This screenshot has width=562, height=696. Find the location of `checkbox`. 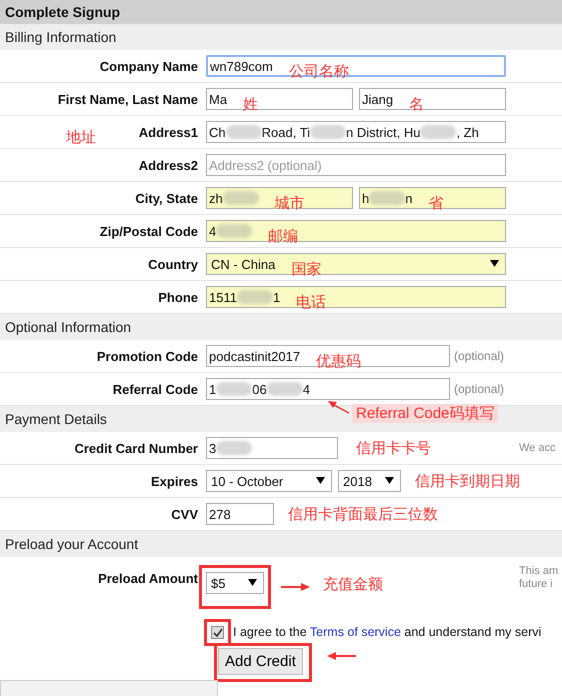

checkbox is located at coordinates (217, 632).